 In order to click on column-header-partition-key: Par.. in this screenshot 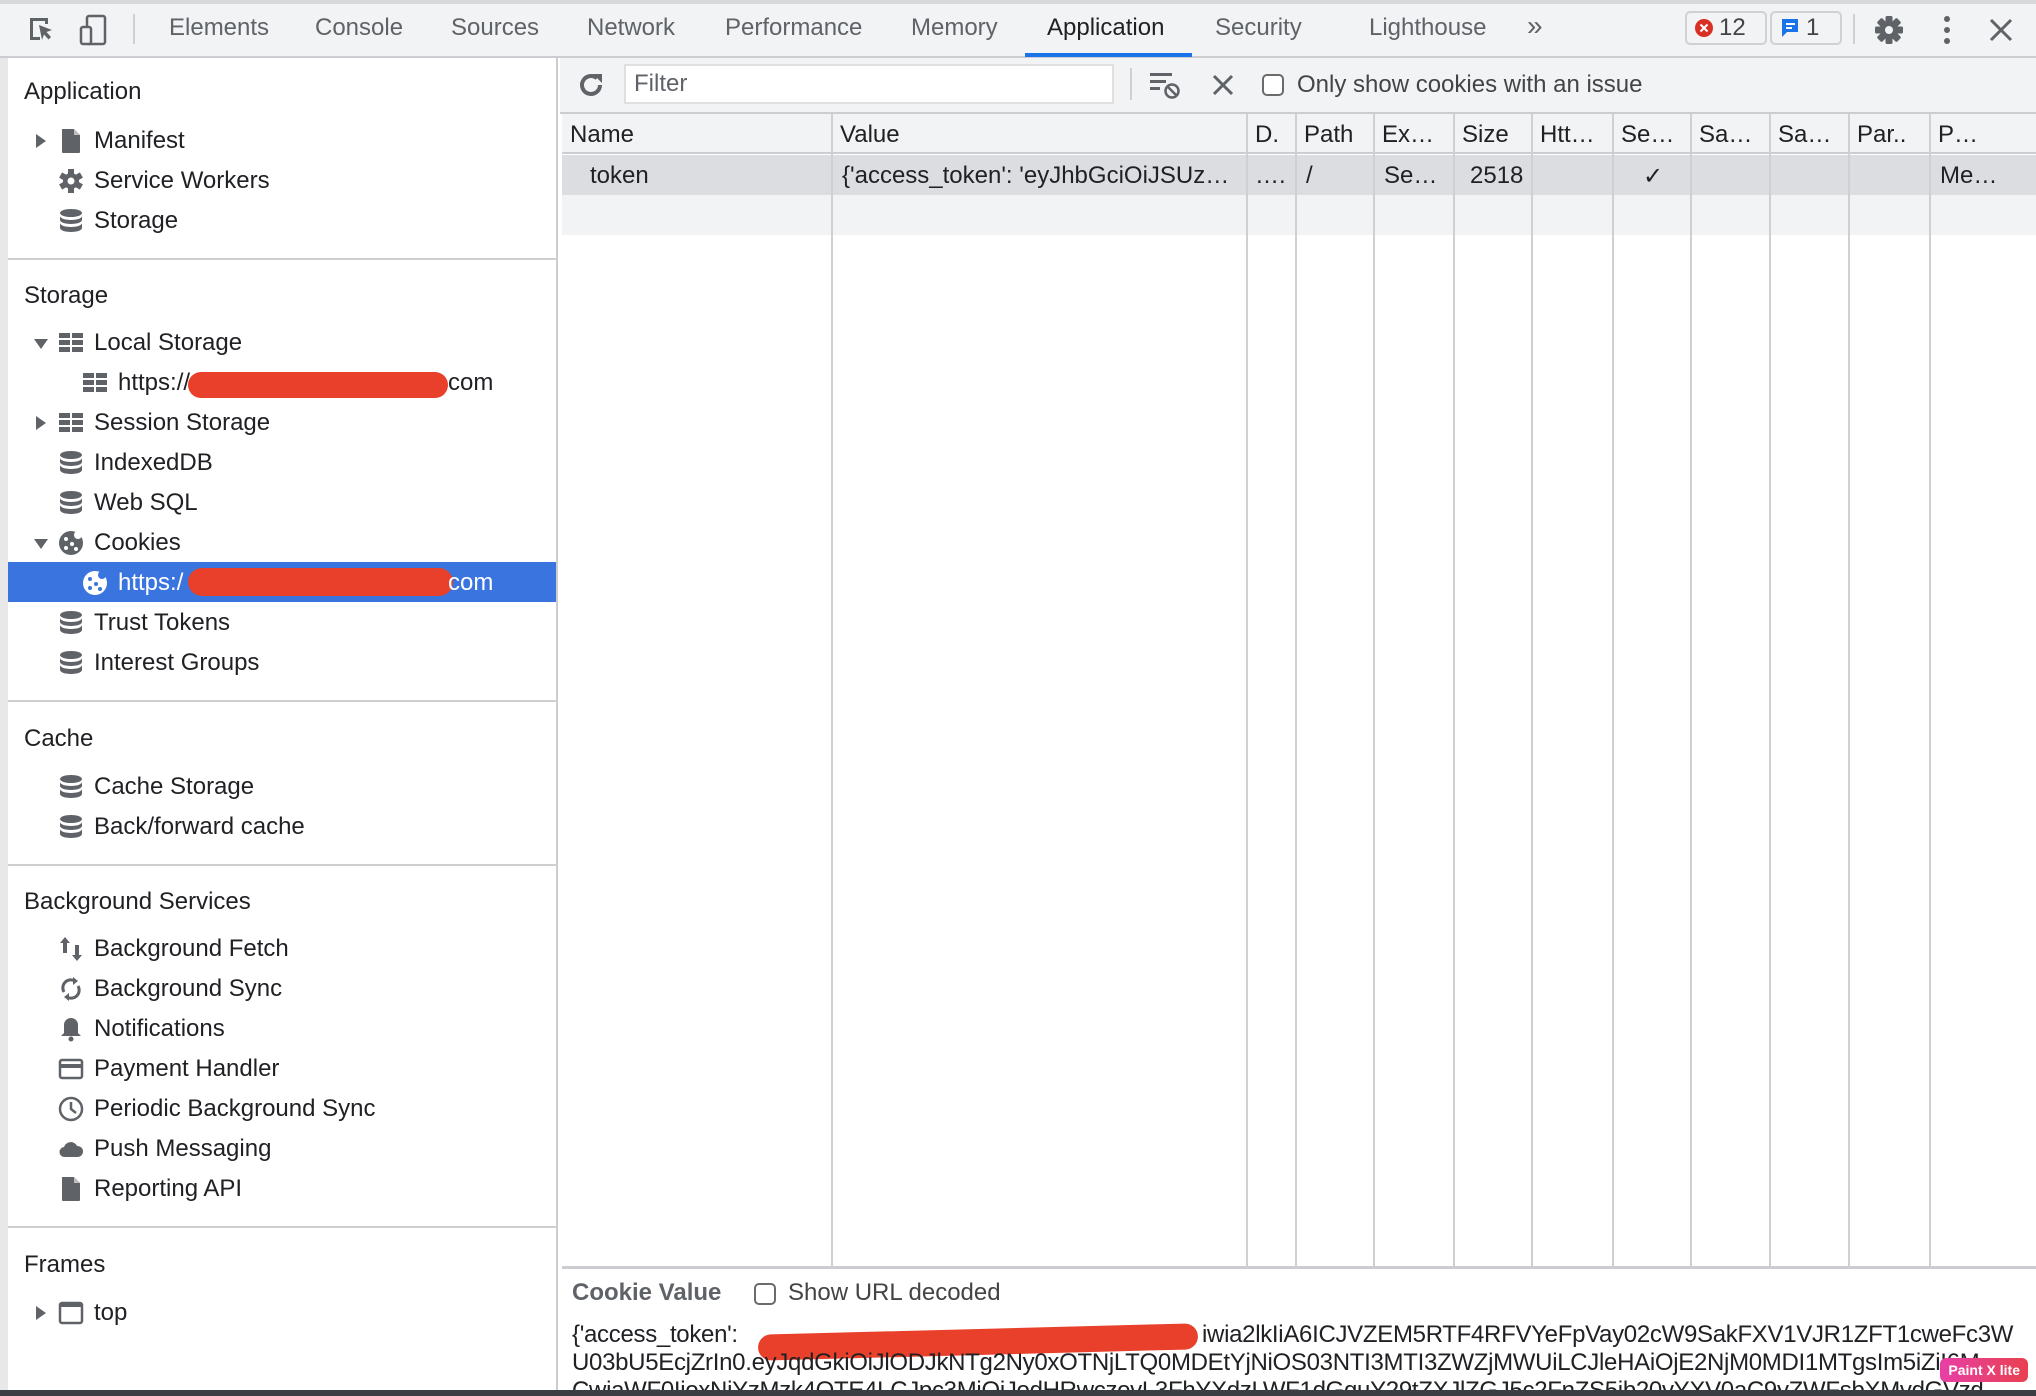, I will do `click(1889, 134)`.